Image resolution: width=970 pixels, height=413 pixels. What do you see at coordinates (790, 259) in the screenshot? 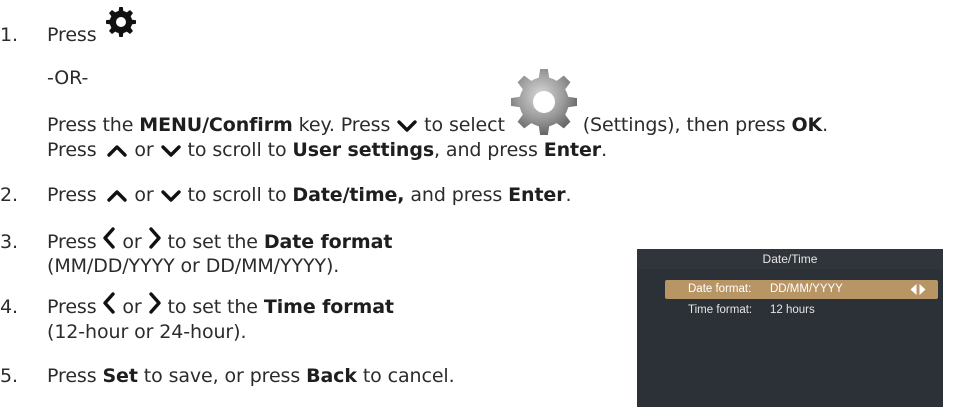
I see `screen-title: Date/Time` at bounding box center [790, 259].